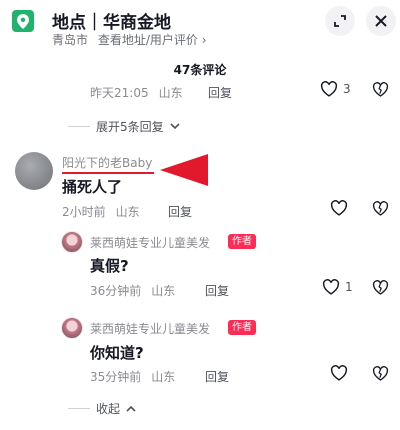 The height and width of the screenshot is (430, 400). Describe the element at coordinates (70, 40) in the screenshot. I see `city-label: 青岛市` at that location.